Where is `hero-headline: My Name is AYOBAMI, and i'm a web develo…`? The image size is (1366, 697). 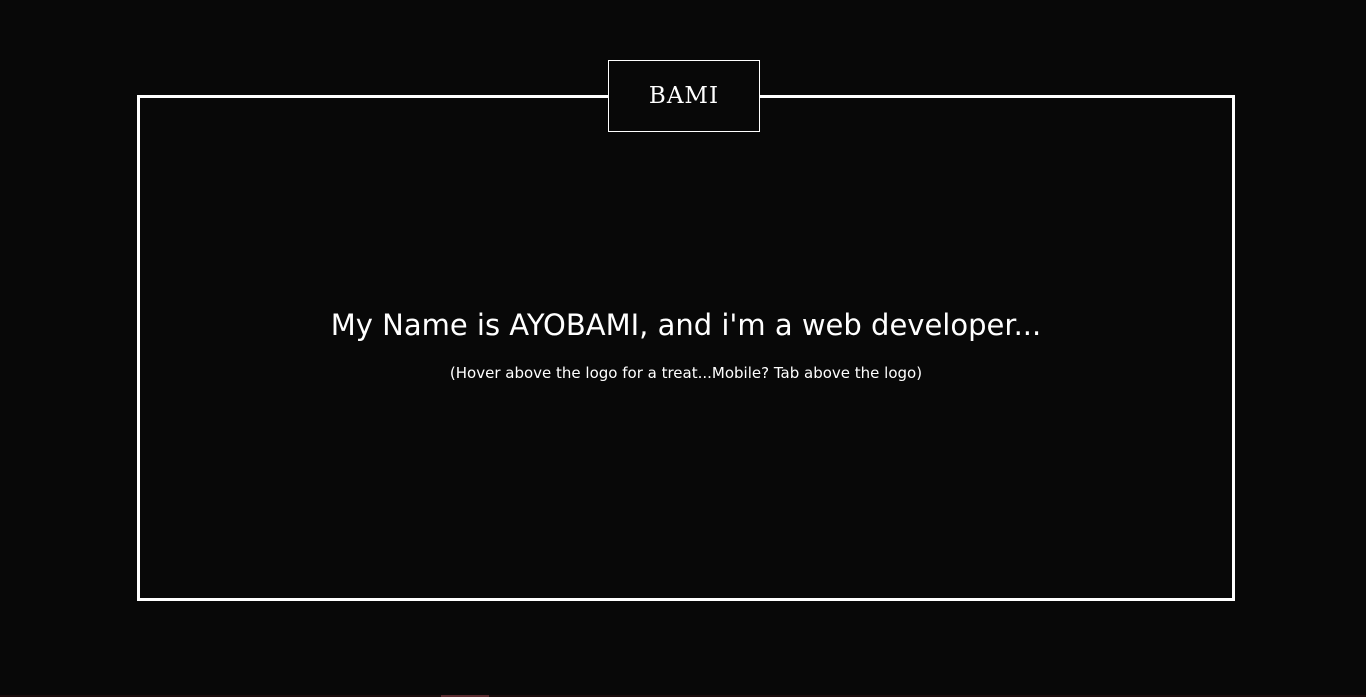
hero-headline: My Name is AYOBAMI, and i'm a web develo… is located at coordinates (686, 325).